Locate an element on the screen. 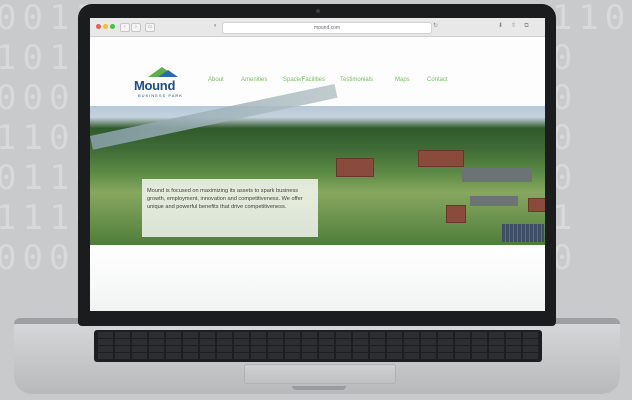 This screenshot has height=400, width=632. nav-space-facilities: Space/Facilities is located at coordinates (304, 80).